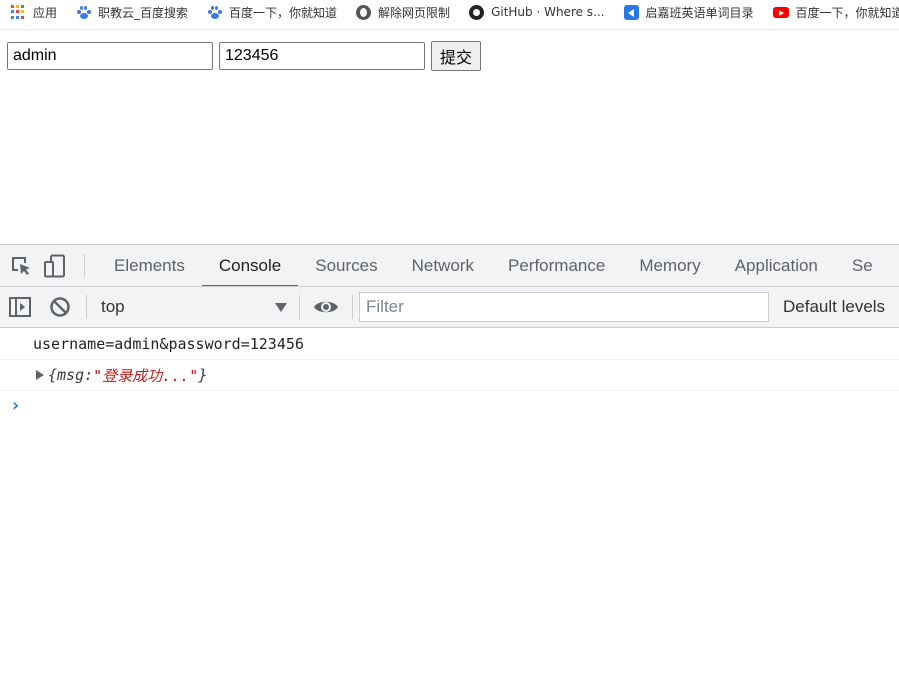 This screenshot has width=899, height=677. What do you see at coordinates (699, 12) in the screenshot?
I see `bookmark-label: 启嘉班英语单词目录` at bounding box center [699, 12].